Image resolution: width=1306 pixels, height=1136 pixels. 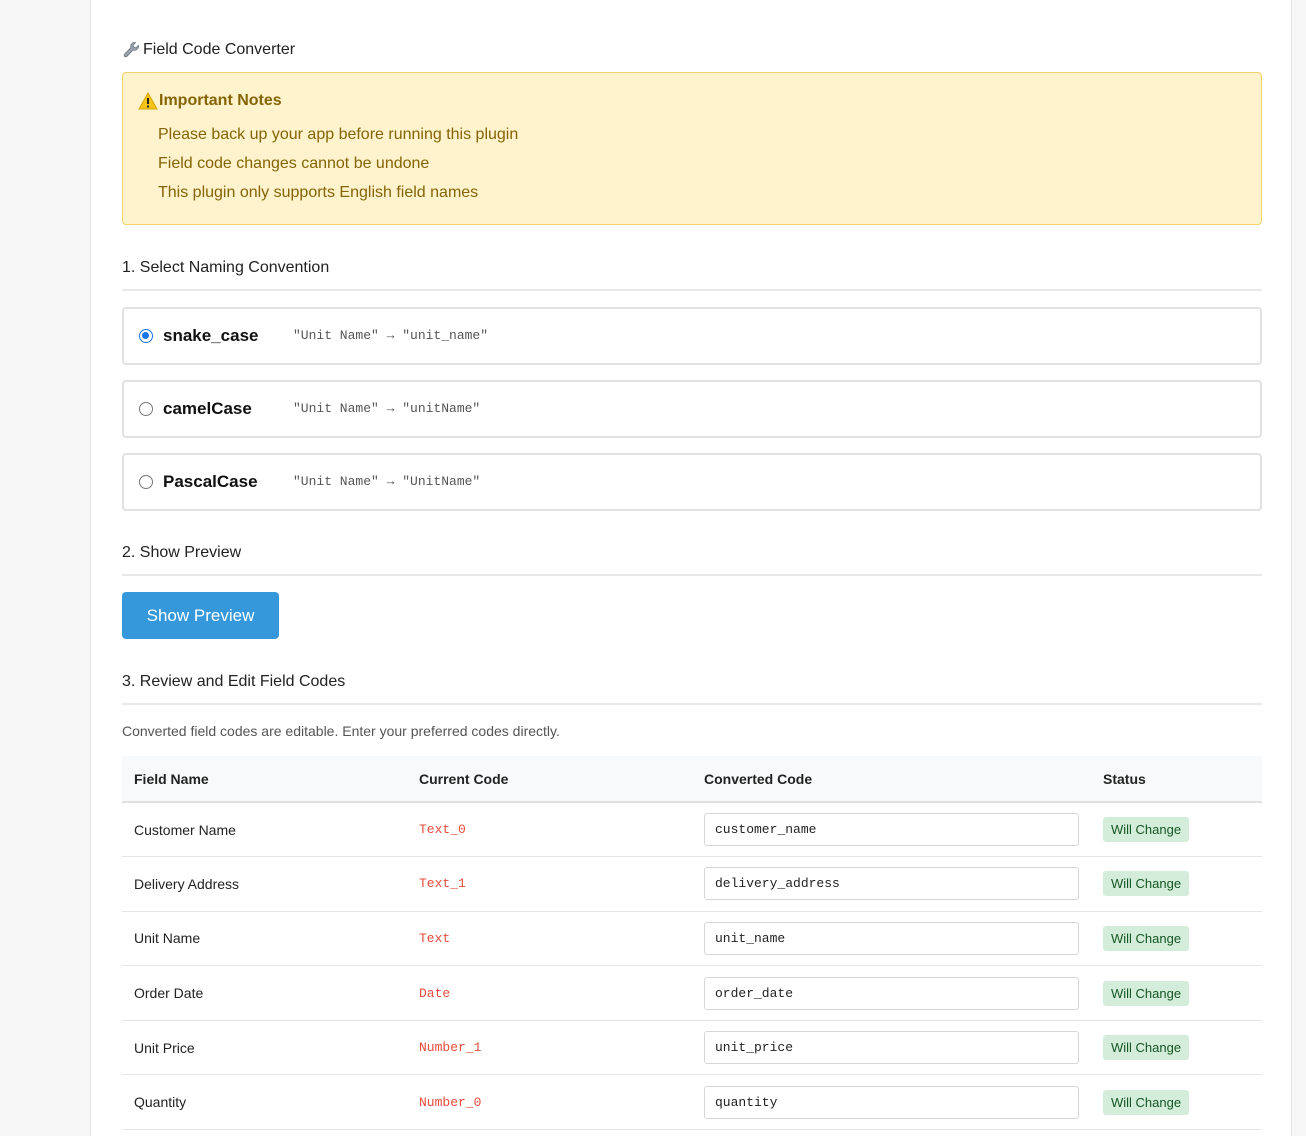 What do you see at coordinates (146, 336) in the screenshot?
I see `snake-case-radio` at bounding box center [146, 336].